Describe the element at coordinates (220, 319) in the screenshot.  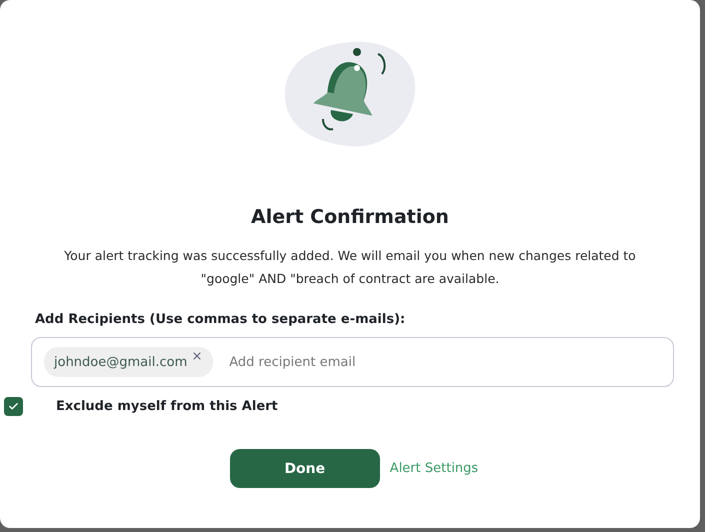
I see `recipients-label: Add Recipients (Use commas to separate e-mails):` at that location.